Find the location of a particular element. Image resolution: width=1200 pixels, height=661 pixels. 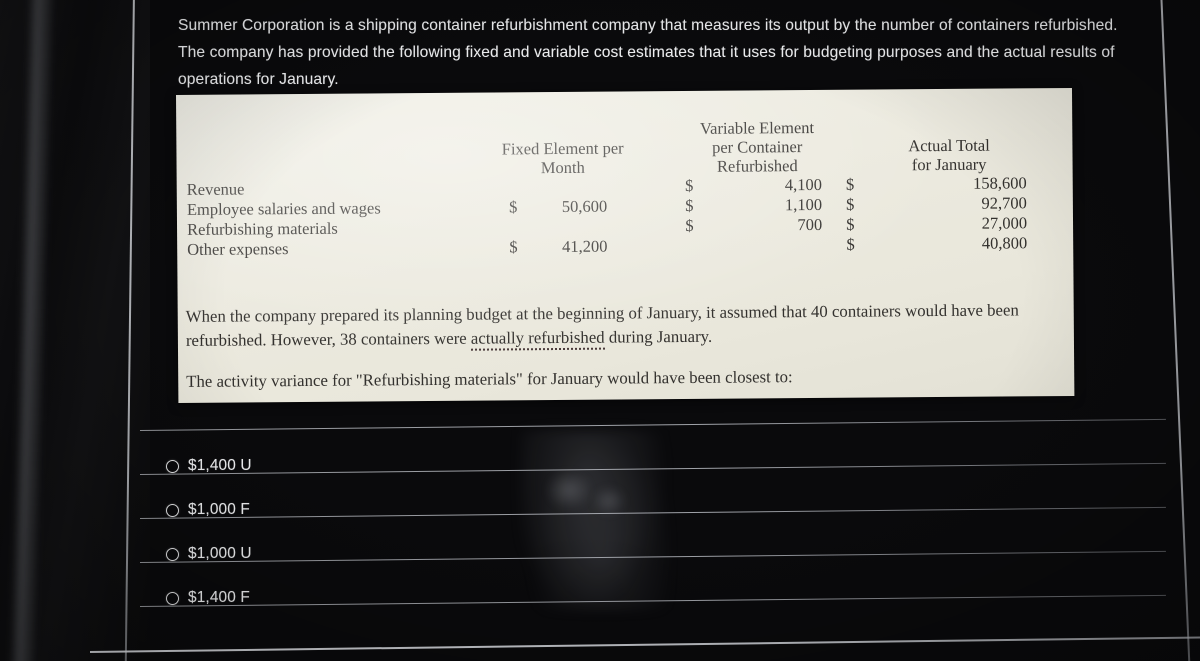

page-border-right is located at coordinates (1175, 330).